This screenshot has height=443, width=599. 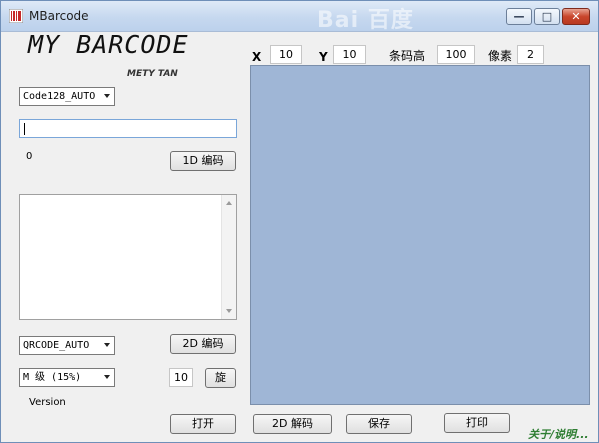 I want to click on scroll-up-icon, so click(x=229, y=203).